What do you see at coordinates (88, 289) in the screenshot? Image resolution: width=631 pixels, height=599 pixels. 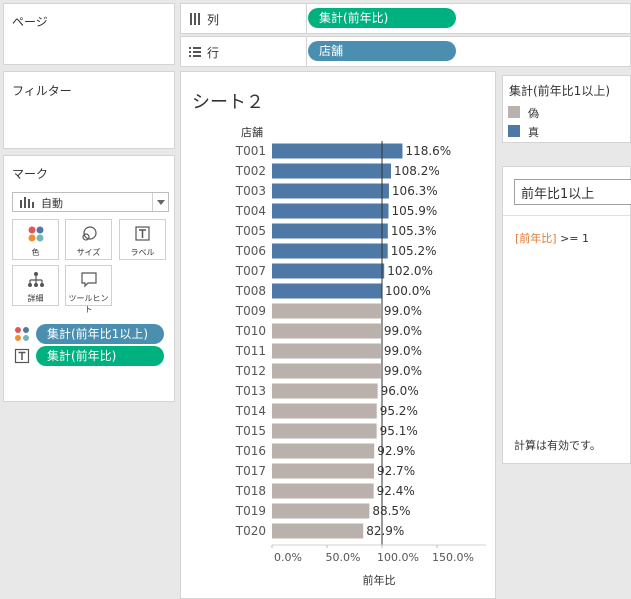 I see `tooltip-button: ツールヒント` at bounding box center [88, 289].